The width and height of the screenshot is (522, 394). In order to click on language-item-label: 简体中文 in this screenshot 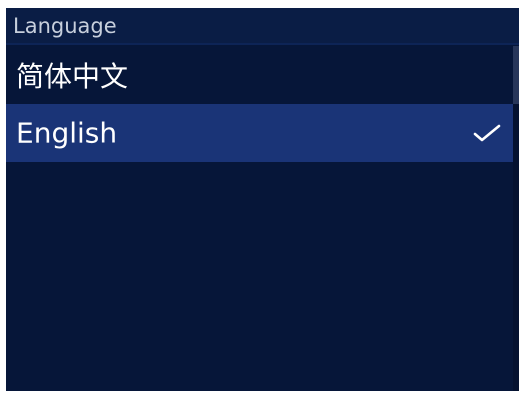, I will do `click(72, 76)`.